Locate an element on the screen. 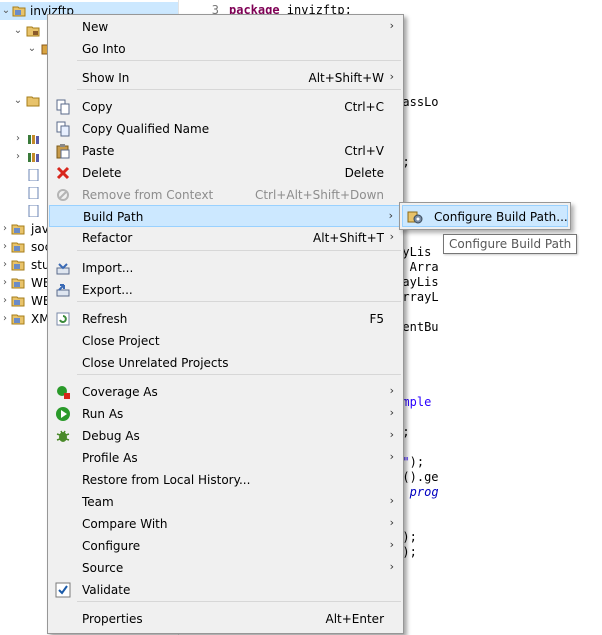 The width and height of the screenshot is (602, 635). coverage-icon is located at coordinates (63, 392).